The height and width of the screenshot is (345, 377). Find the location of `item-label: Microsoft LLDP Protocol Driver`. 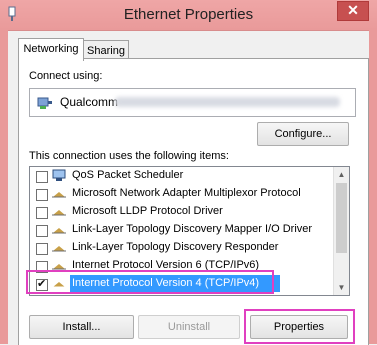

item-label: Microsoft LLDP Protocol Driver is located at coordinates (147, 211).